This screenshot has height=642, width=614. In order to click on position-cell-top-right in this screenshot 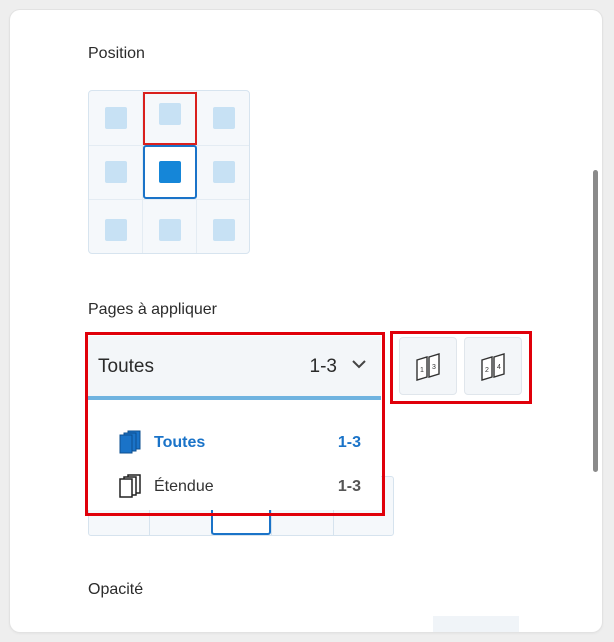, I will do `click(224, 118)`.